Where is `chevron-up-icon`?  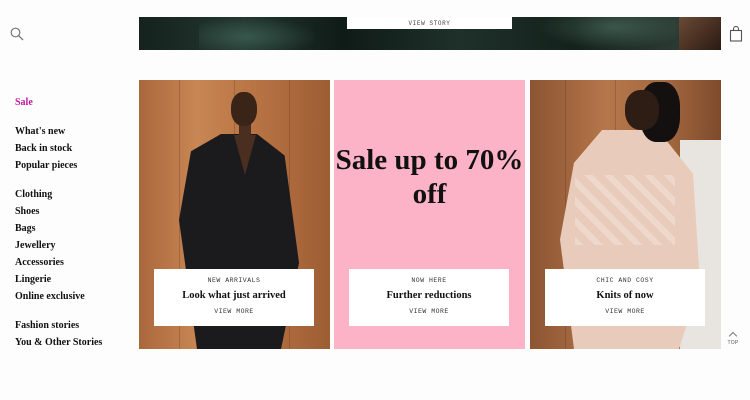 chevron-up-icon is located at coordinates (733, 336).